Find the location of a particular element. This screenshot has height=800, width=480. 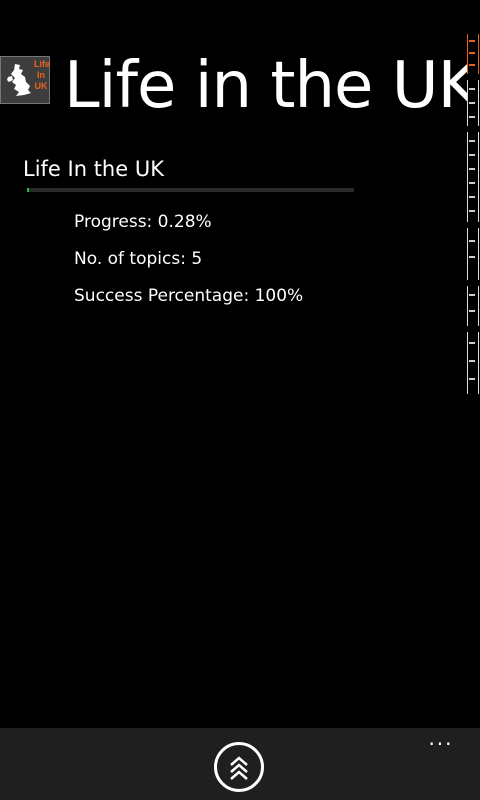

side-scroll-indicator is located at coordinates (473, 213).